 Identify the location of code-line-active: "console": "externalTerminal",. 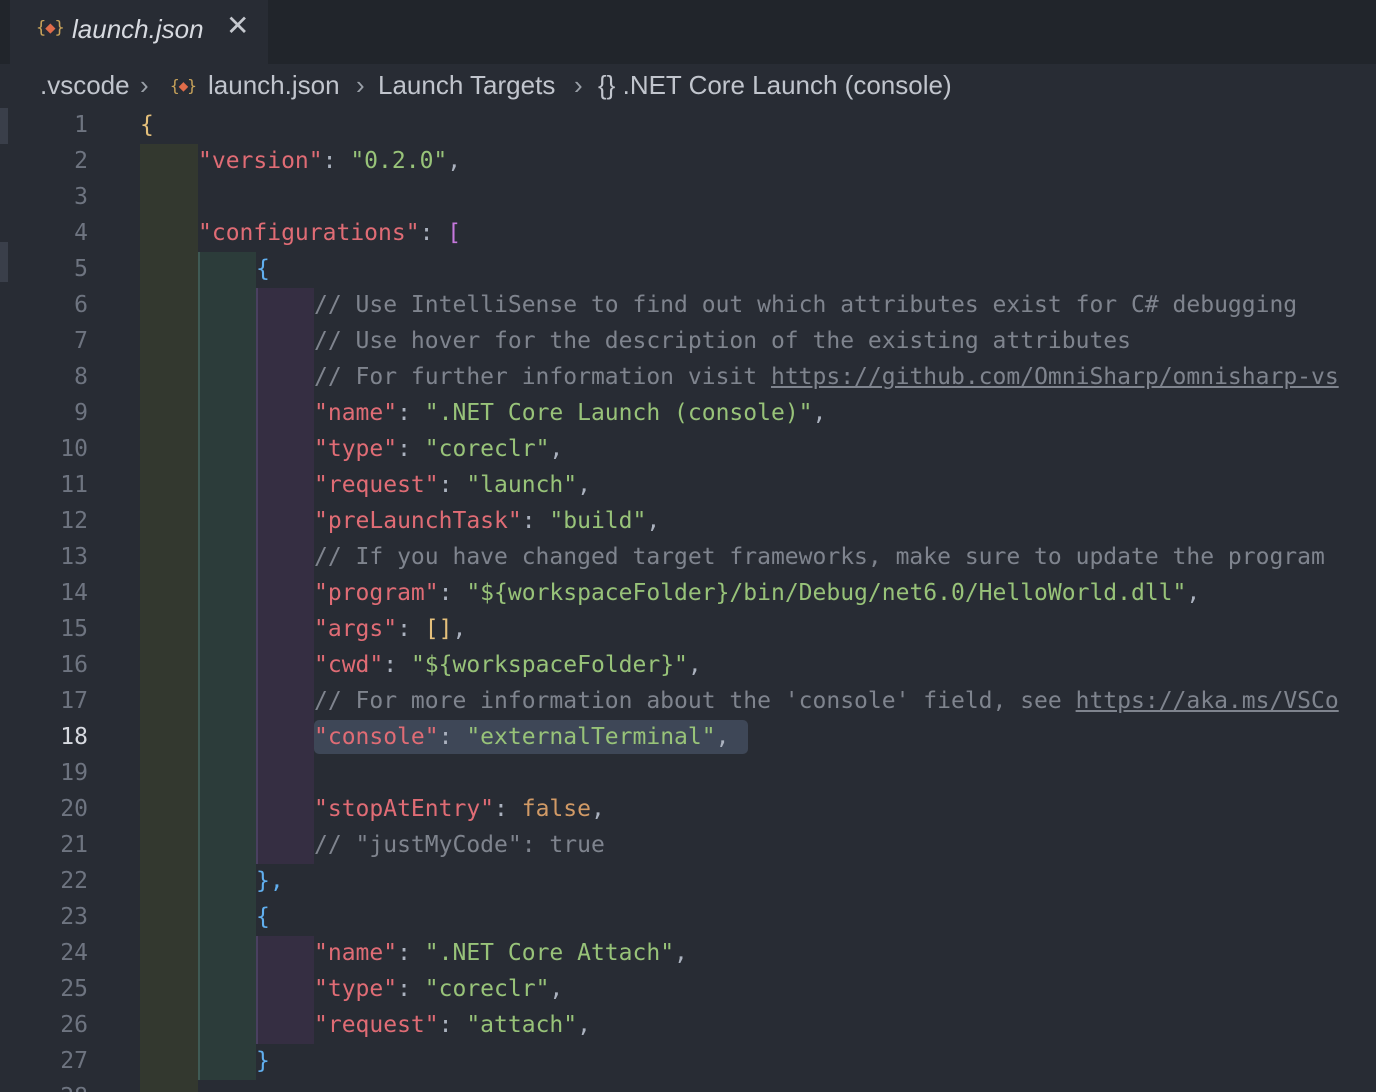
(522, 737).